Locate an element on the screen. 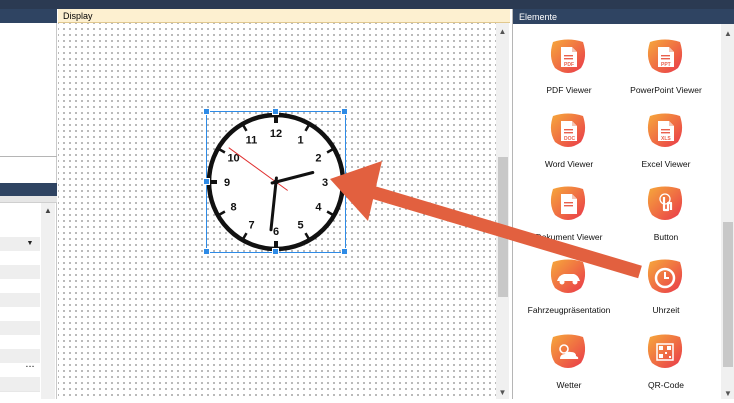 The height and width of the screenshot is (403, 734). element-tile: QR-Code is located at coordinates (666, 366).